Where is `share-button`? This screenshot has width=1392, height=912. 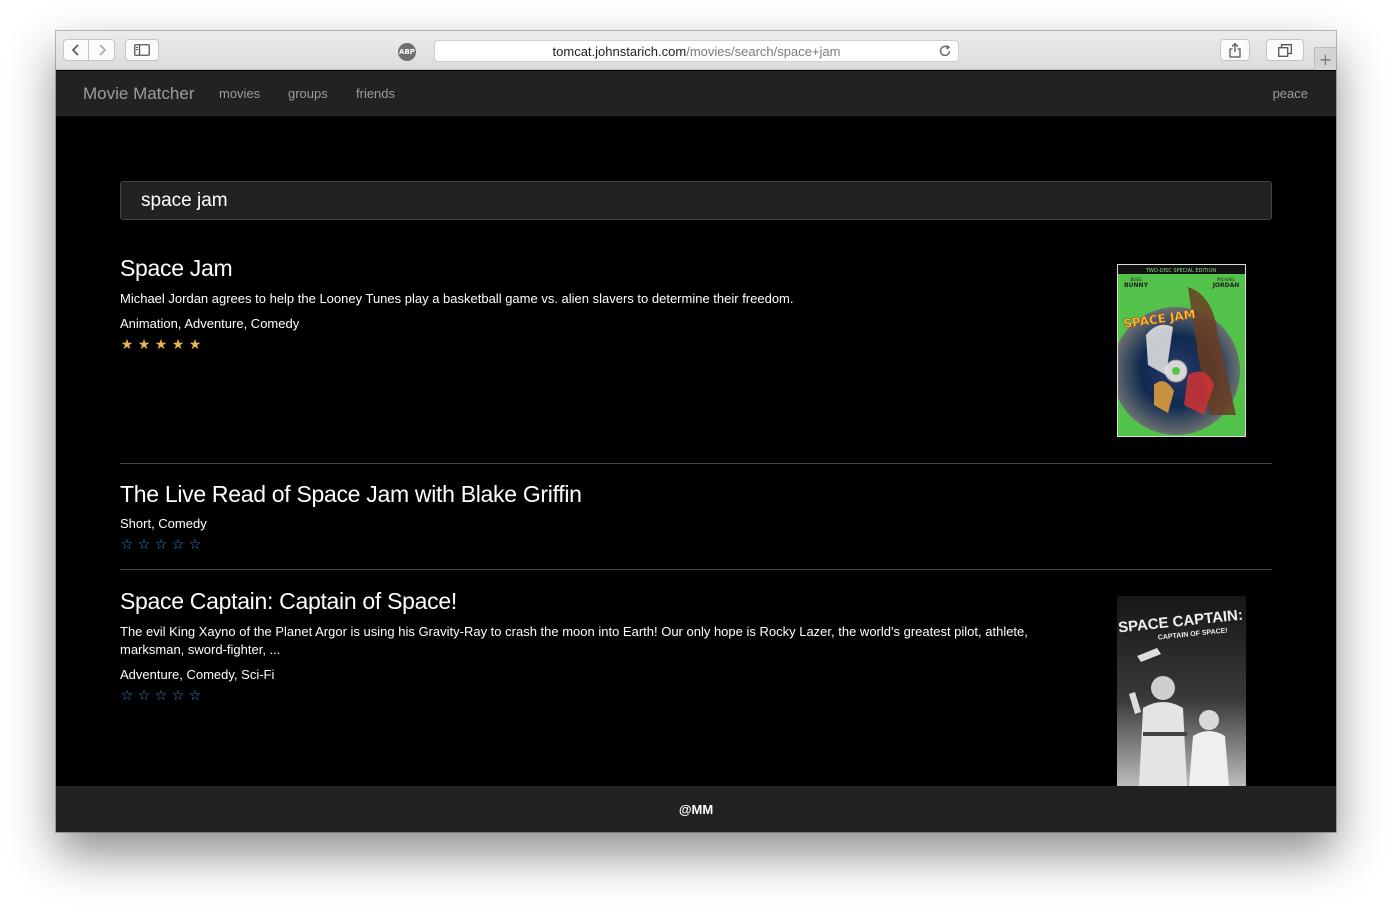 share-button is located at coordinates (1235, 50).